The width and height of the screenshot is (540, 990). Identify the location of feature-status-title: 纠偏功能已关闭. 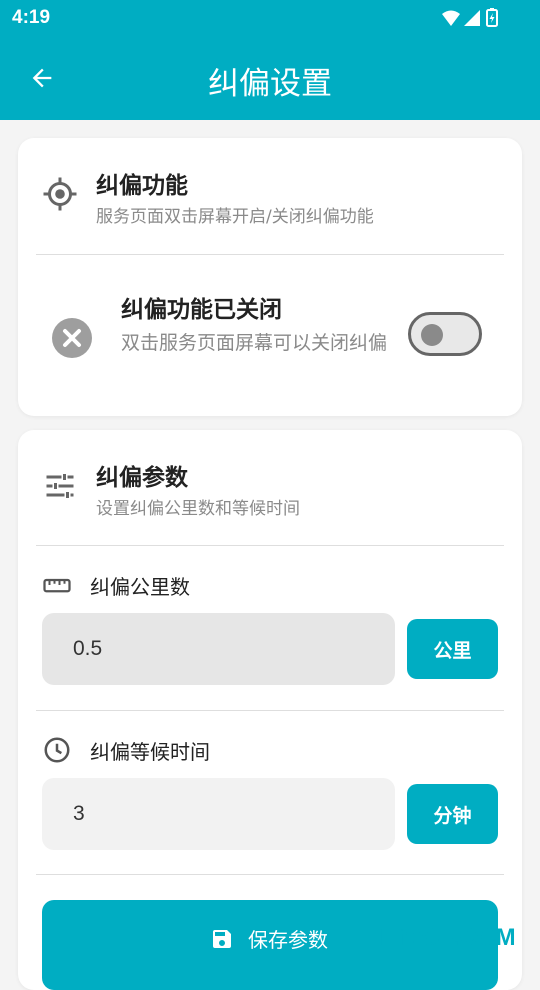
(201, 310).